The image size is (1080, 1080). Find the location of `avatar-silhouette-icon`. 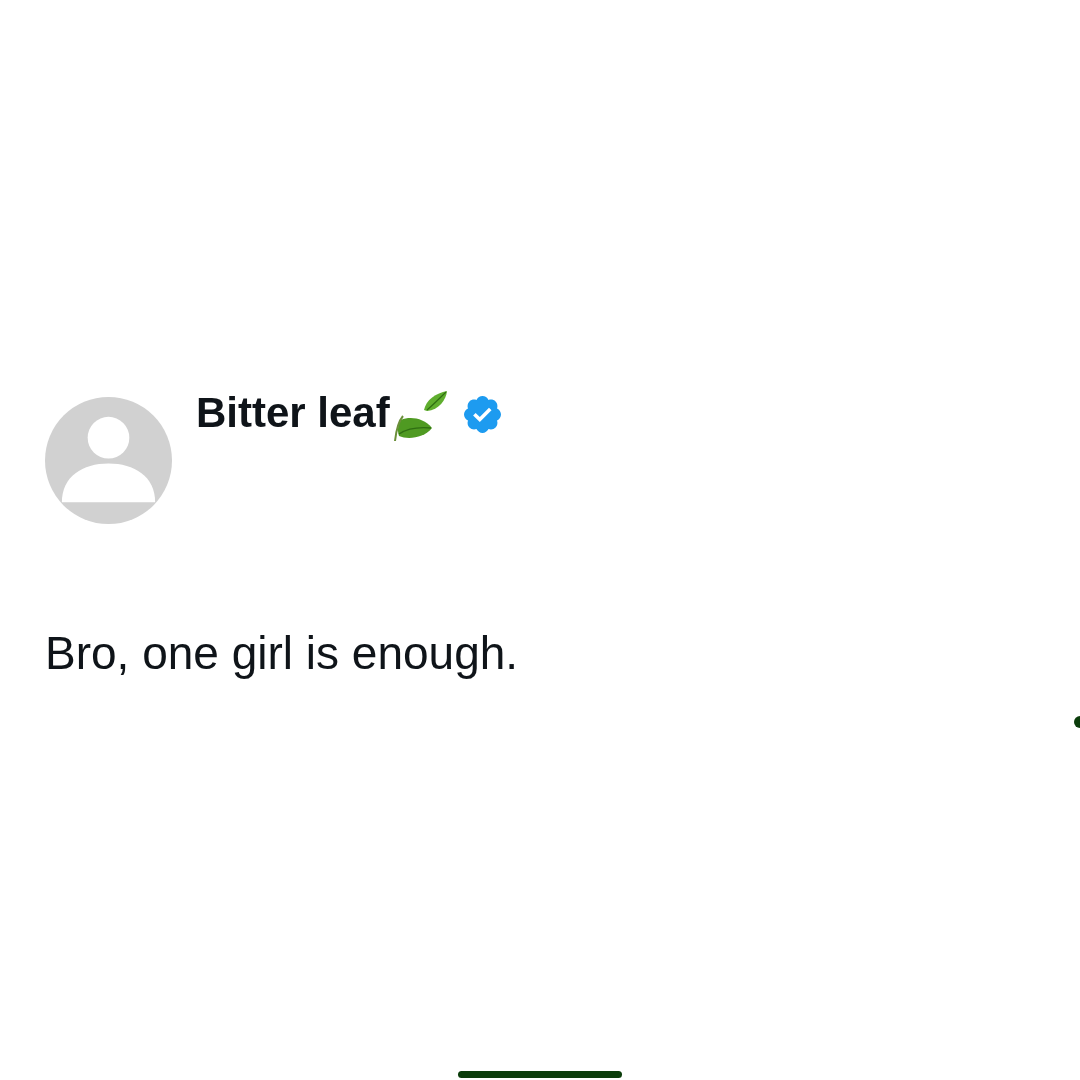

avatar-silhouette-icon is located at coordinates (108, 460).